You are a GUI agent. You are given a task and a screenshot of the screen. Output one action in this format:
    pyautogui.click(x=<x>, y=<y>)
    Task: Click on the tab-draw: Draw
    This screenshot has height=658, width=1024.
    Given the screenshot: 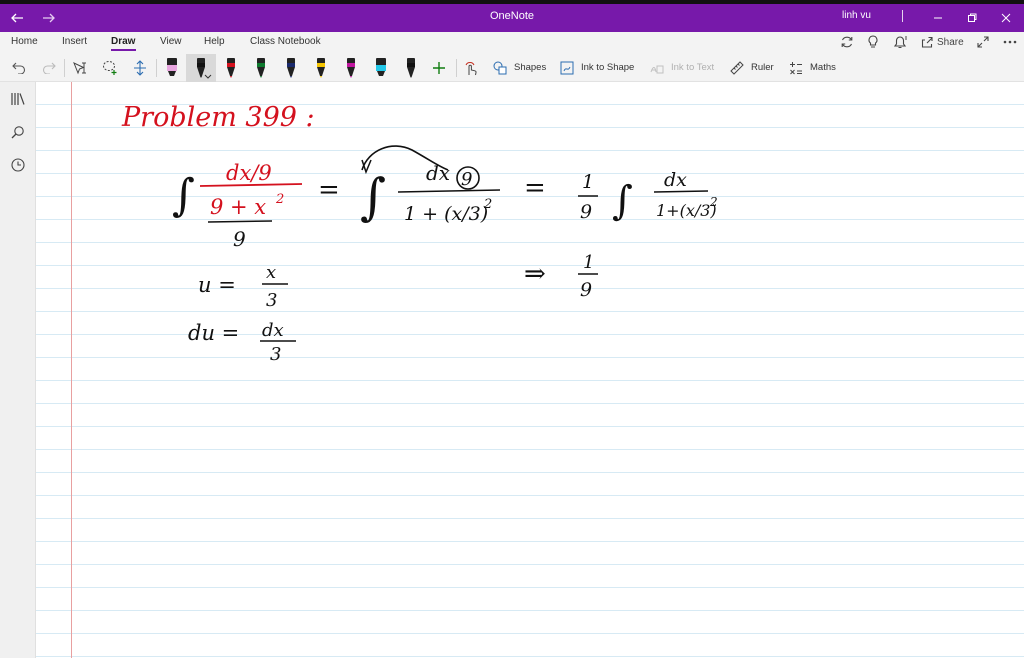 What is the action you would take?
    pyautogui.click(x=123, y=41)
    